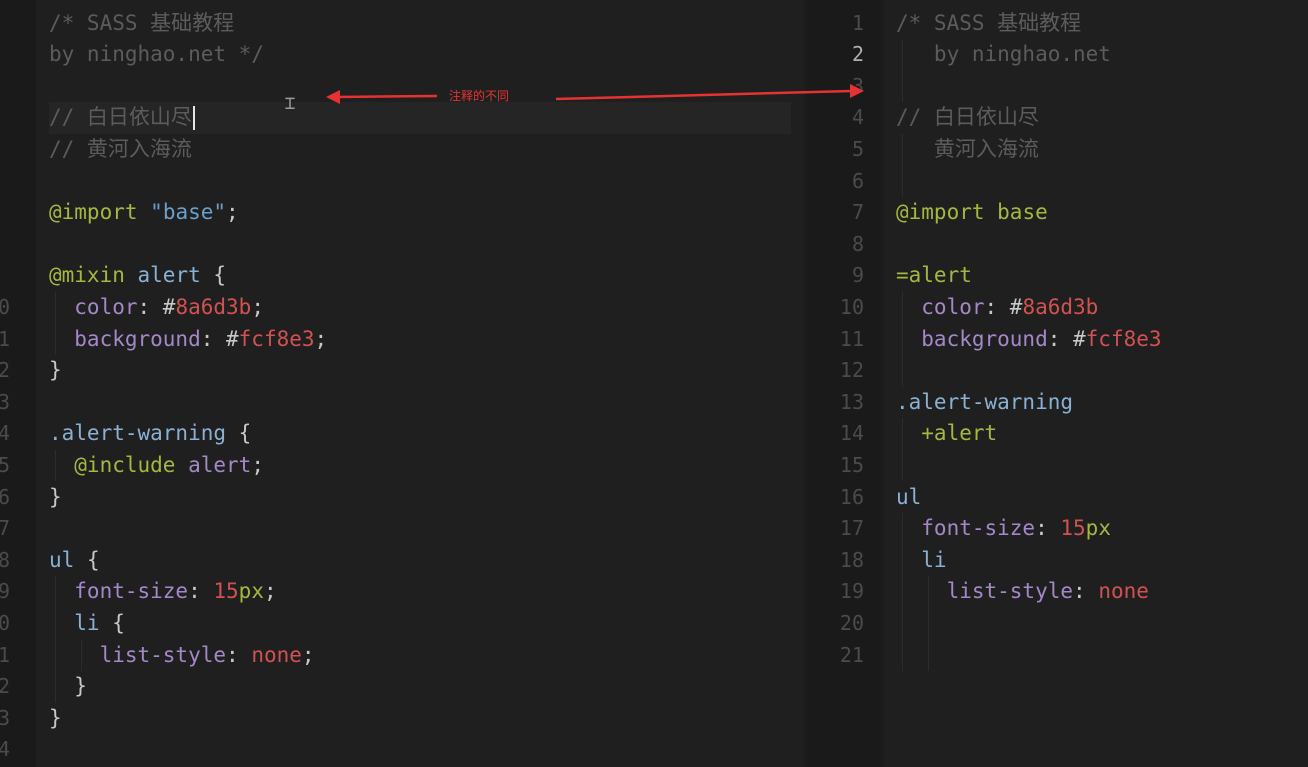 This screenshot has height=767, width=1308. I want to click on code-token: : #, so click(219, 338).